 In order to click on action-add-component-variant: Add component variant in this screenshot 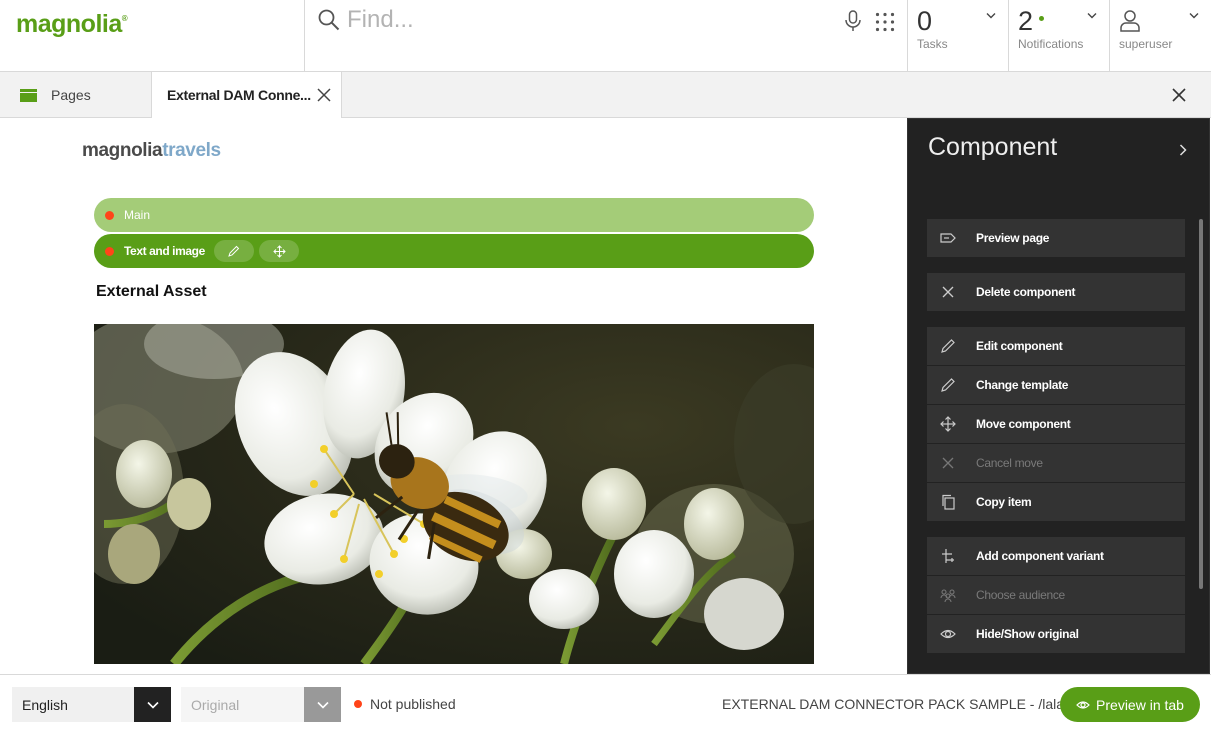, I will do `click(1056, 556)`.